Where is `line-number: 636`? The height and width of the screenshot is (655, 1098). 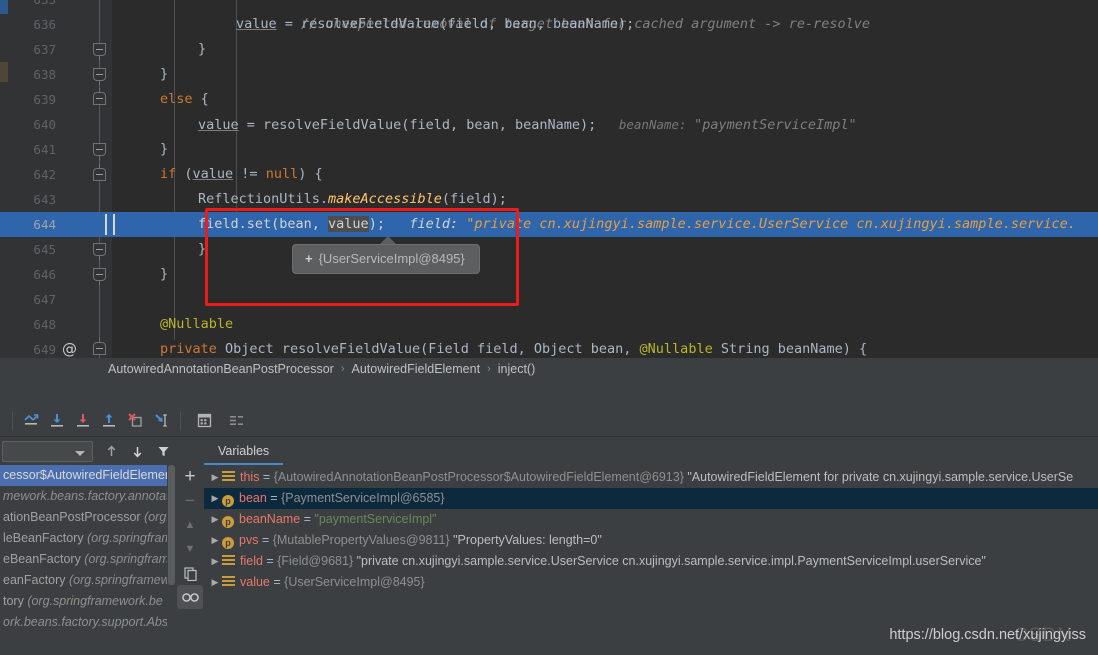 line-number: 636 is located at coordinates (44, 24).